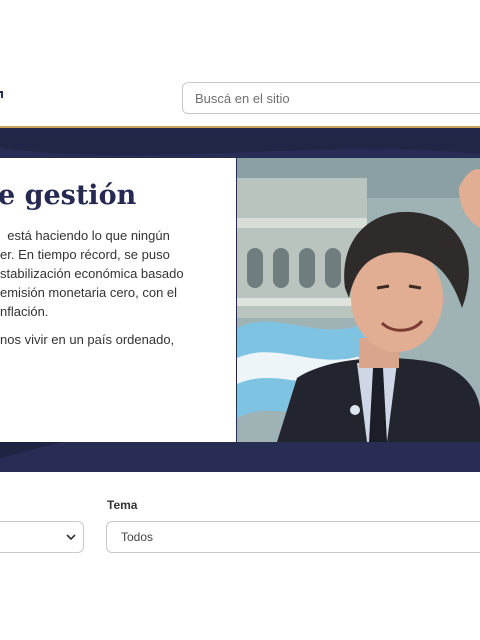 Image resolution: width=480 pixels, height=640 pixels. I want to click on hero-line: emisión monetaria cero, con el, so click(89, 292).